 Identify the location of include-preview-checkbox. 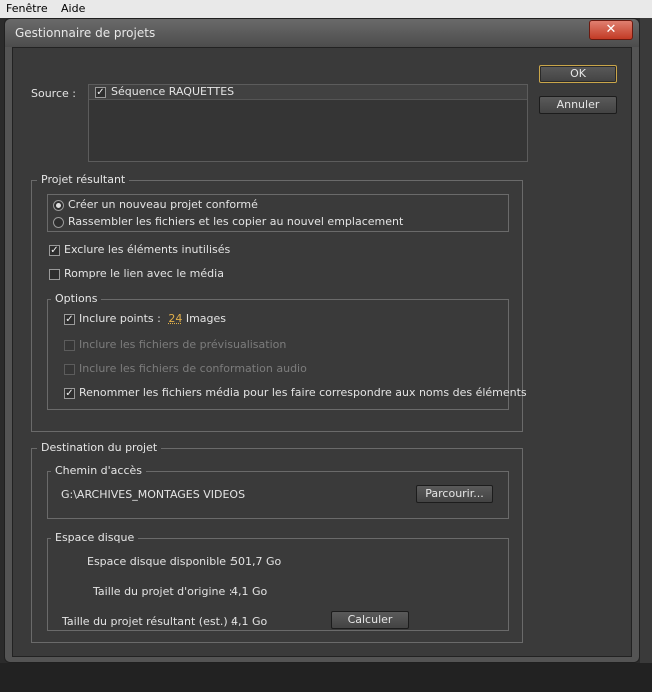
(69, 345).